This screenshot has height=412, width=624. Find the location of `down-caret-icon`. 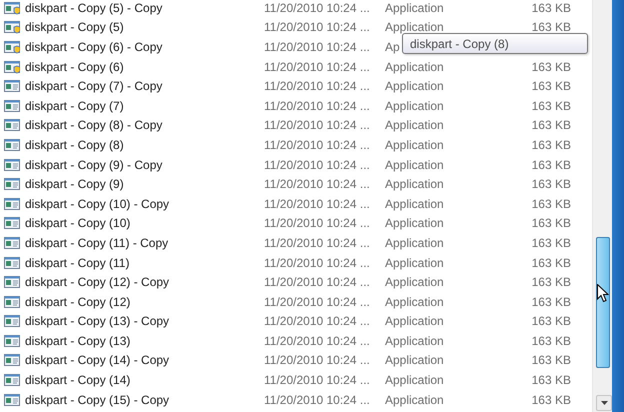

down-caret-icon is located at coordinates (604, 403).